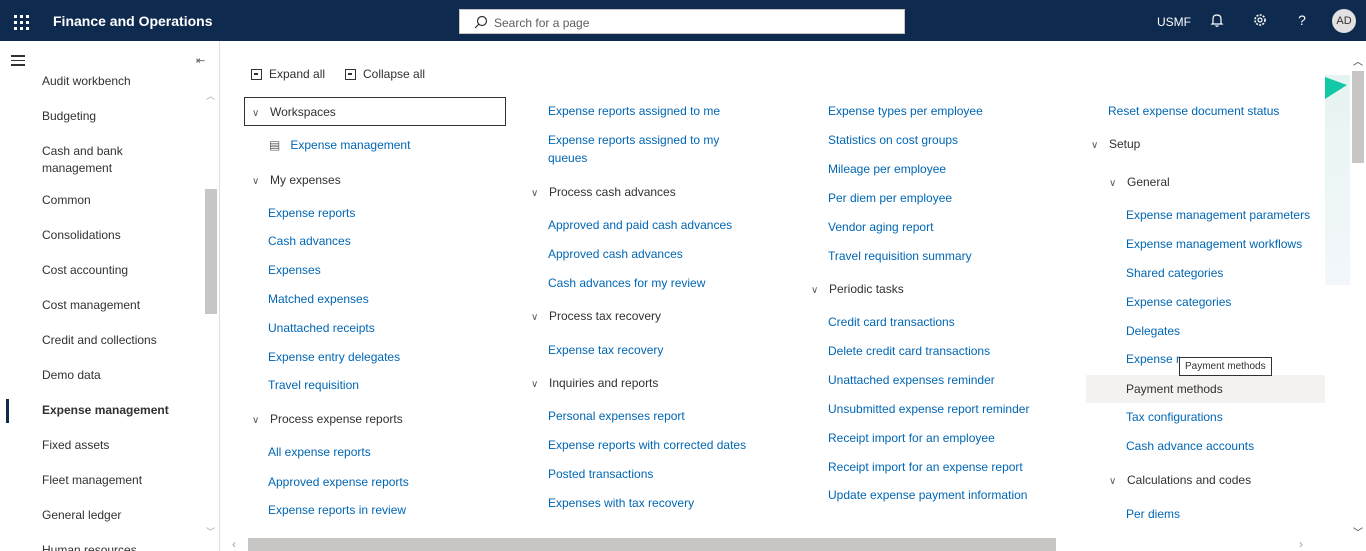 This screenshot has width=1366, height=551. I want to click on link-update-expense-payment-information: Update expense payment information, so click(927, 495).